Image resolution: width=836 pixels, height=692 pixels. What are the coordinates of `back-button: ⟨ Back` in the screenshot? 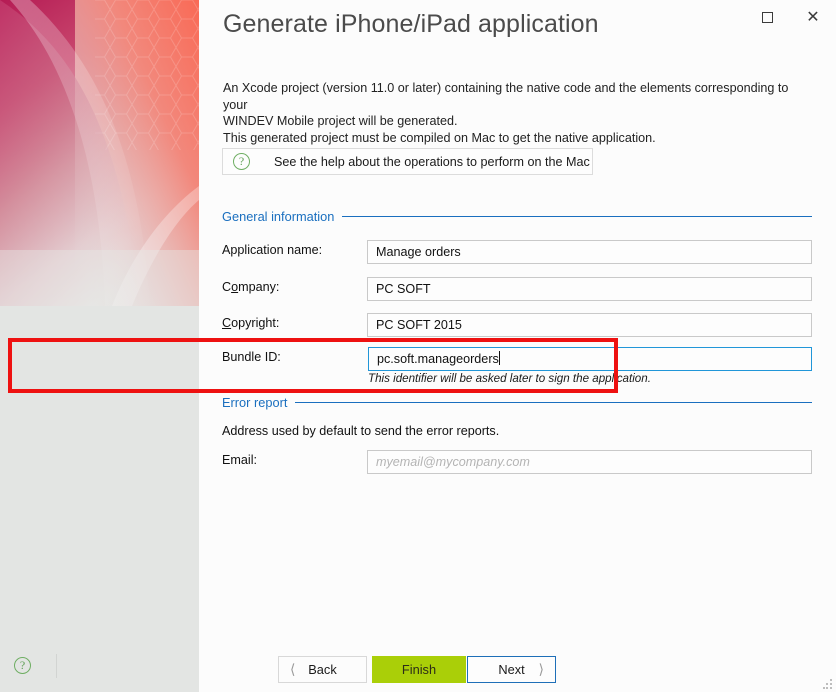 It's located at (322, 669).